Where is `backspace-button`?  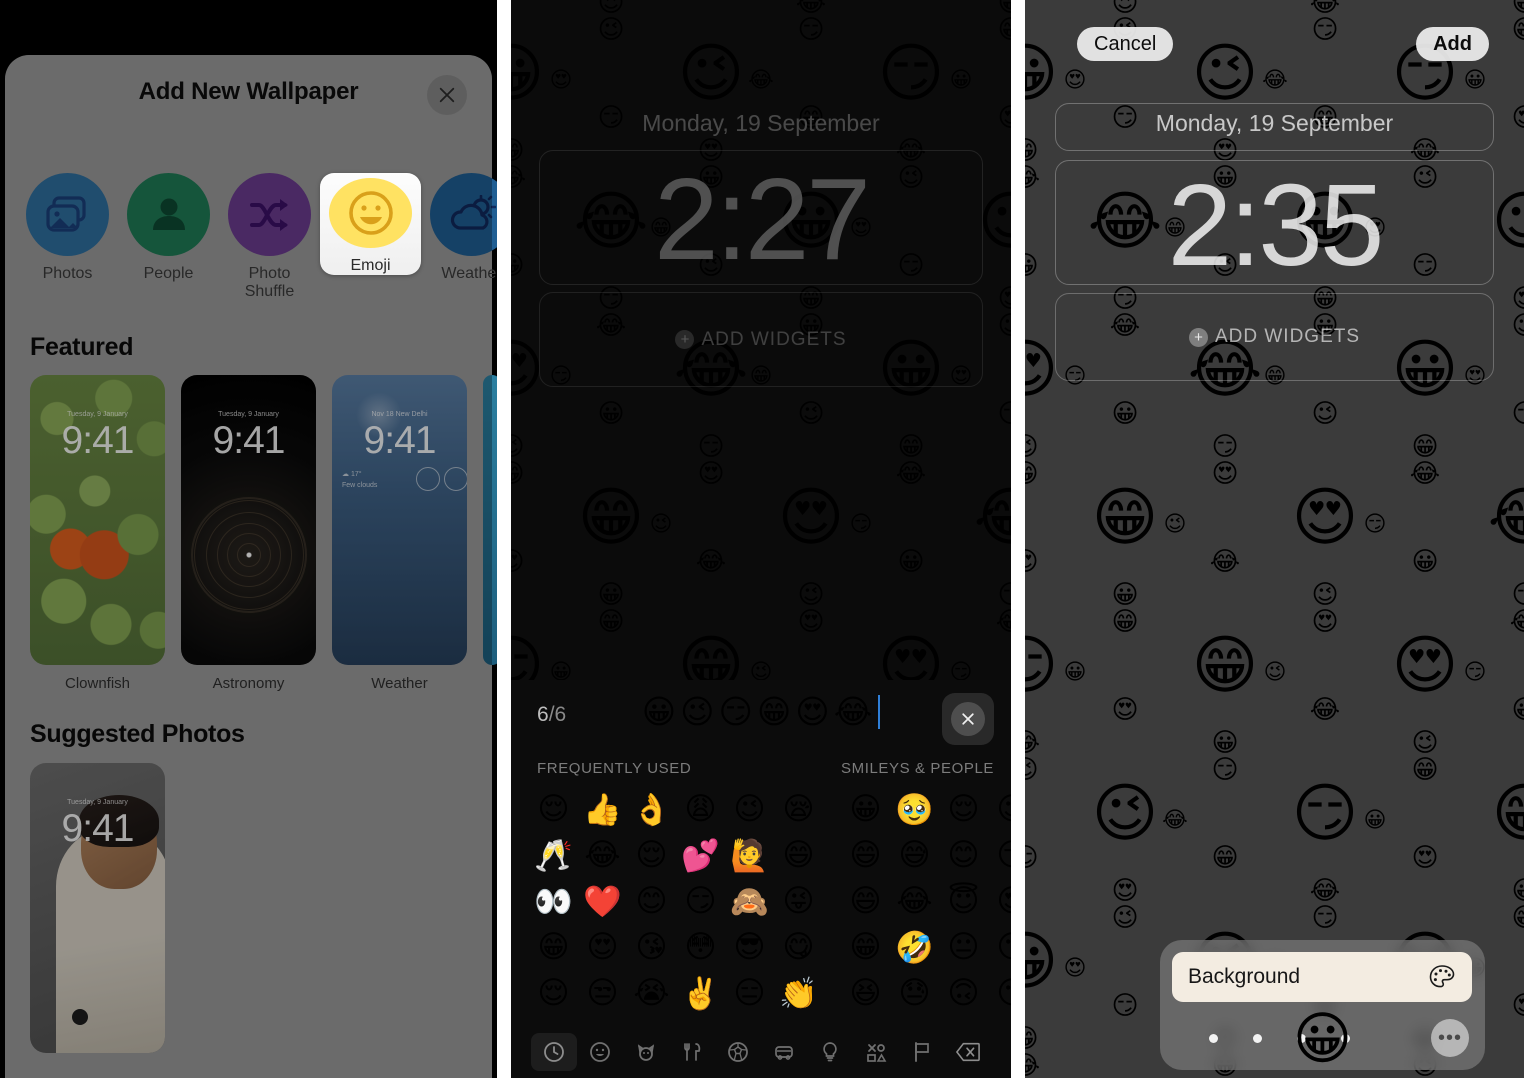
backspace-button is located at coordinates (968, 1052).